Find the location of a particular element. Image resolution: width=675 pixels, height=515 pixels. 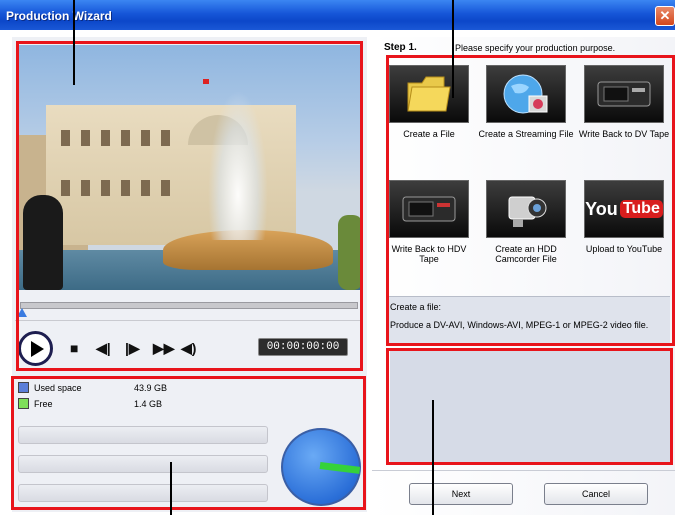

step-label: Step 1. is located at coordinates (400, 47).